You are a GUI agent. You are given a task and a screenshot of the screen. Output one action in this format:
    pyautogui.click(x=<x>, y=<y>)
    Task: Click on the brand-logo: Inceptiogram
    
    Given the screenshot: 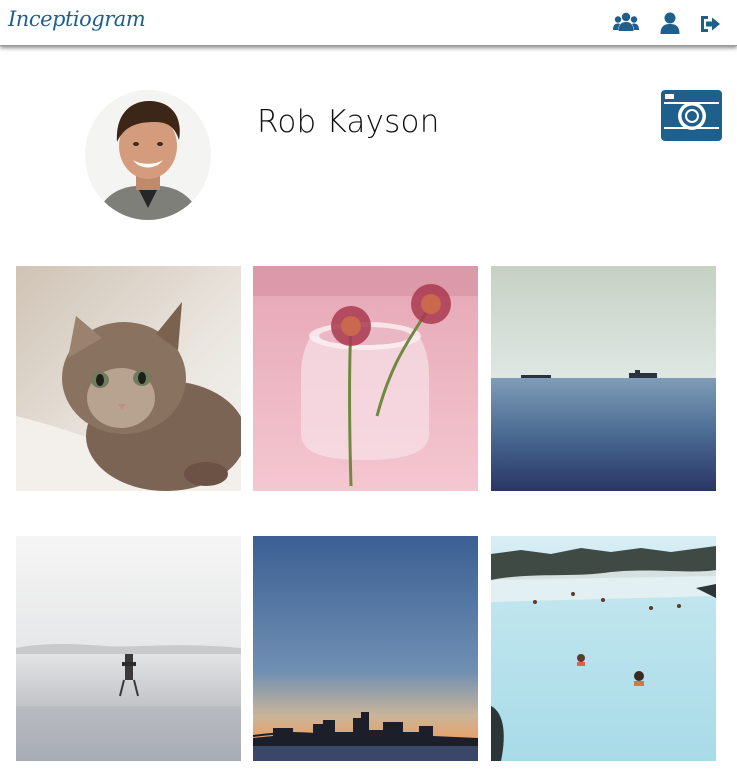 What is the action you would take?
    pyautogui.click(x=77, y=19)
    